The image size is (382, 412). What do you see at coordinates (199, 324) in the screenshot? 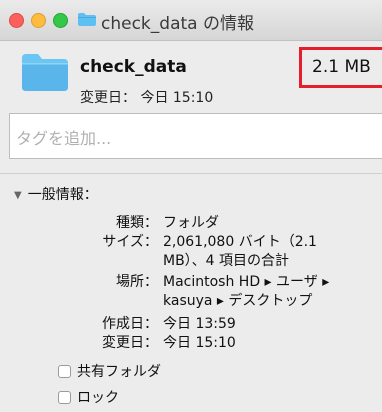
I see `created-value: 今日 13:59` at bounding box center [199, 324].